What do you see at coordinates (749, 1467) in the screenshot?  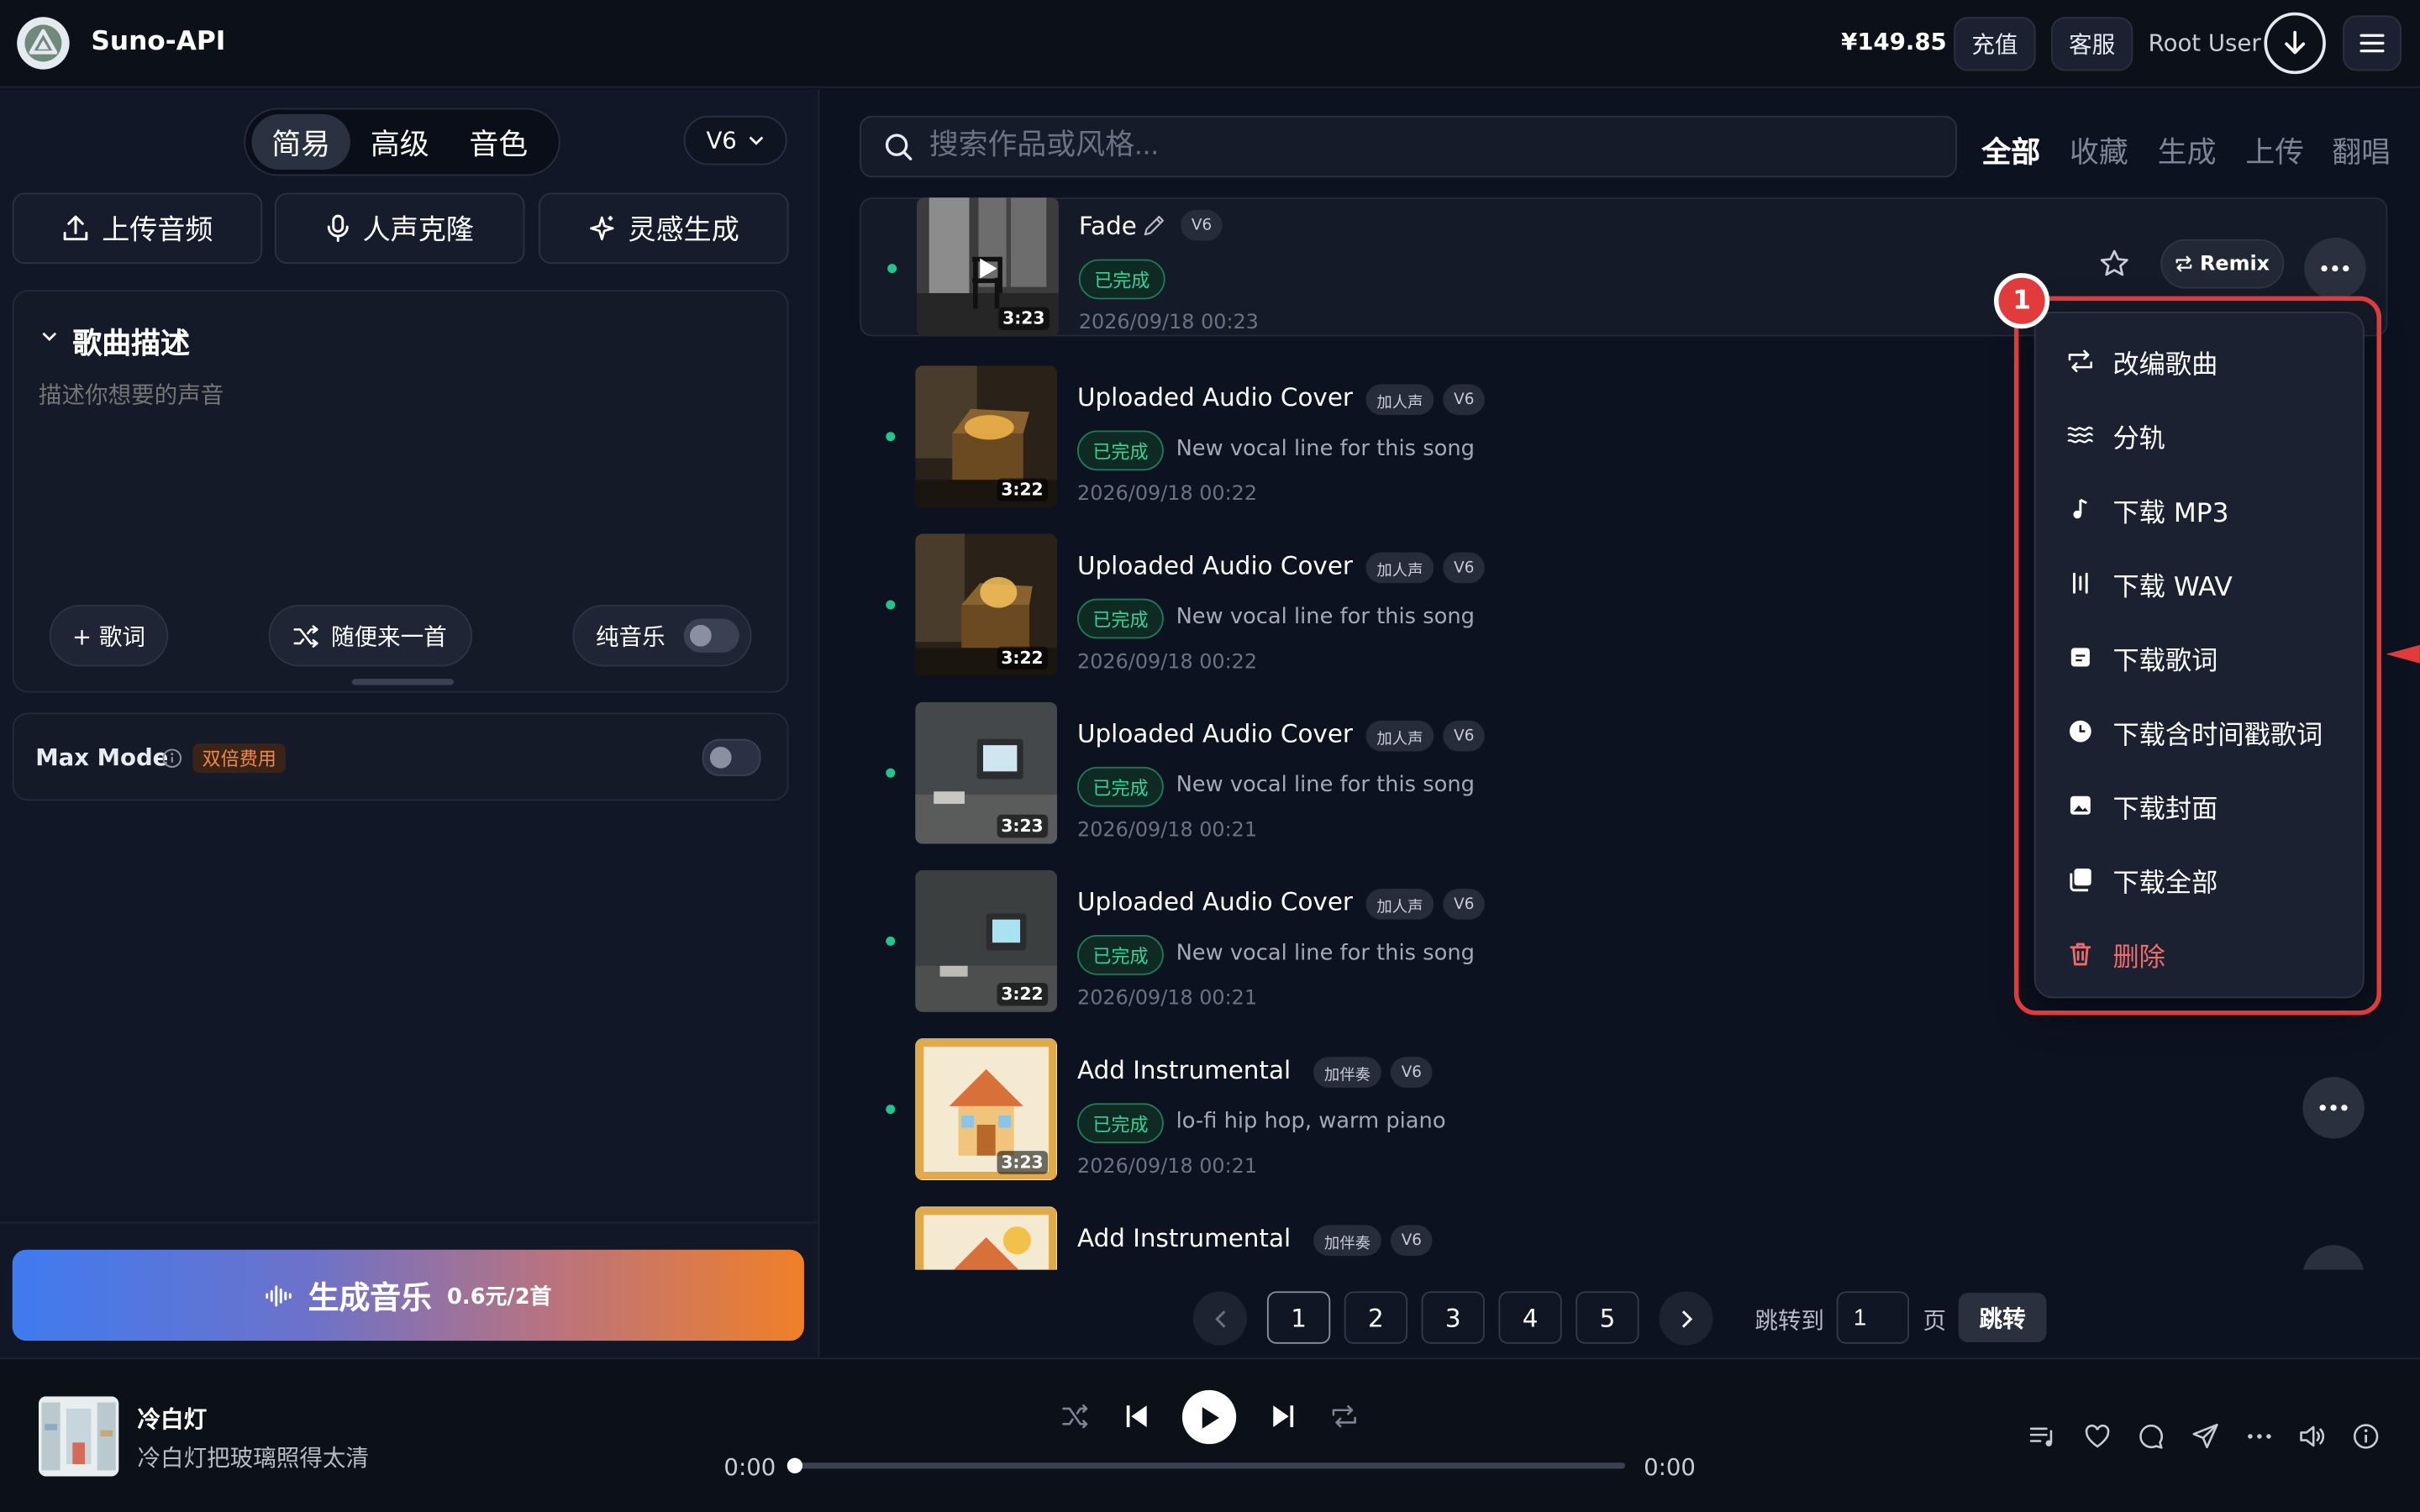 I see `time-current: 0:00` at bounding box center [749, 1467].